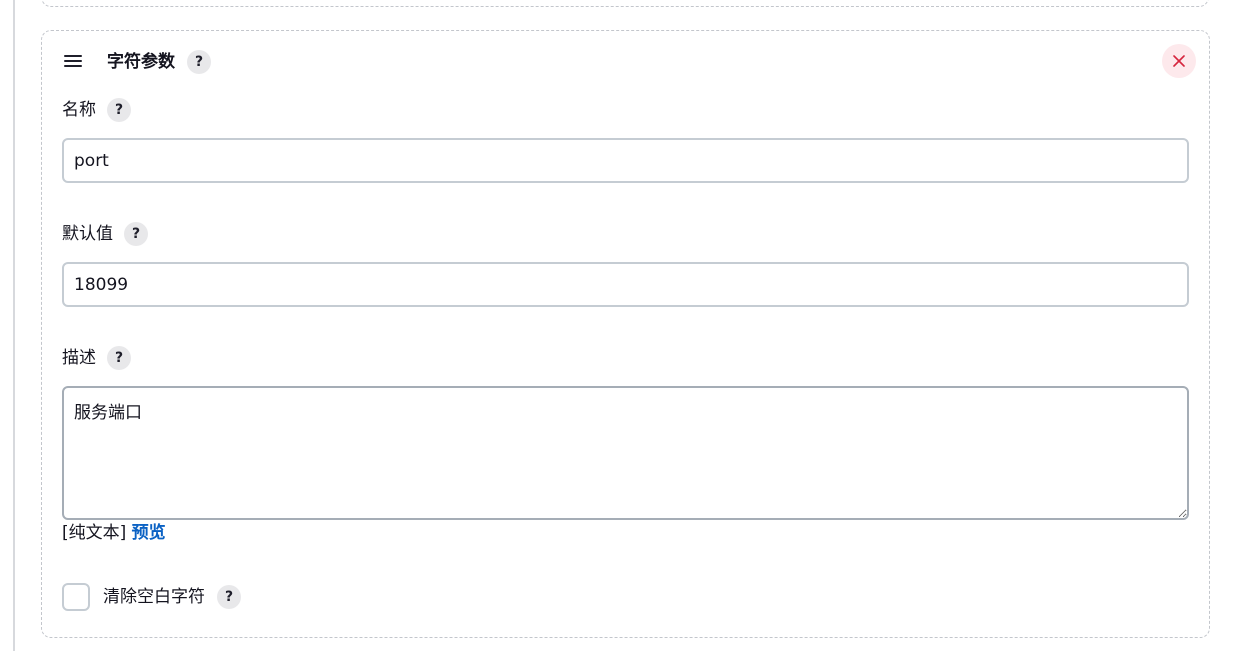 This screenshot has height=651, width=1247. Describe the element at coordinates (14, 325) in the screenshot. I see `left-divider` at that location.